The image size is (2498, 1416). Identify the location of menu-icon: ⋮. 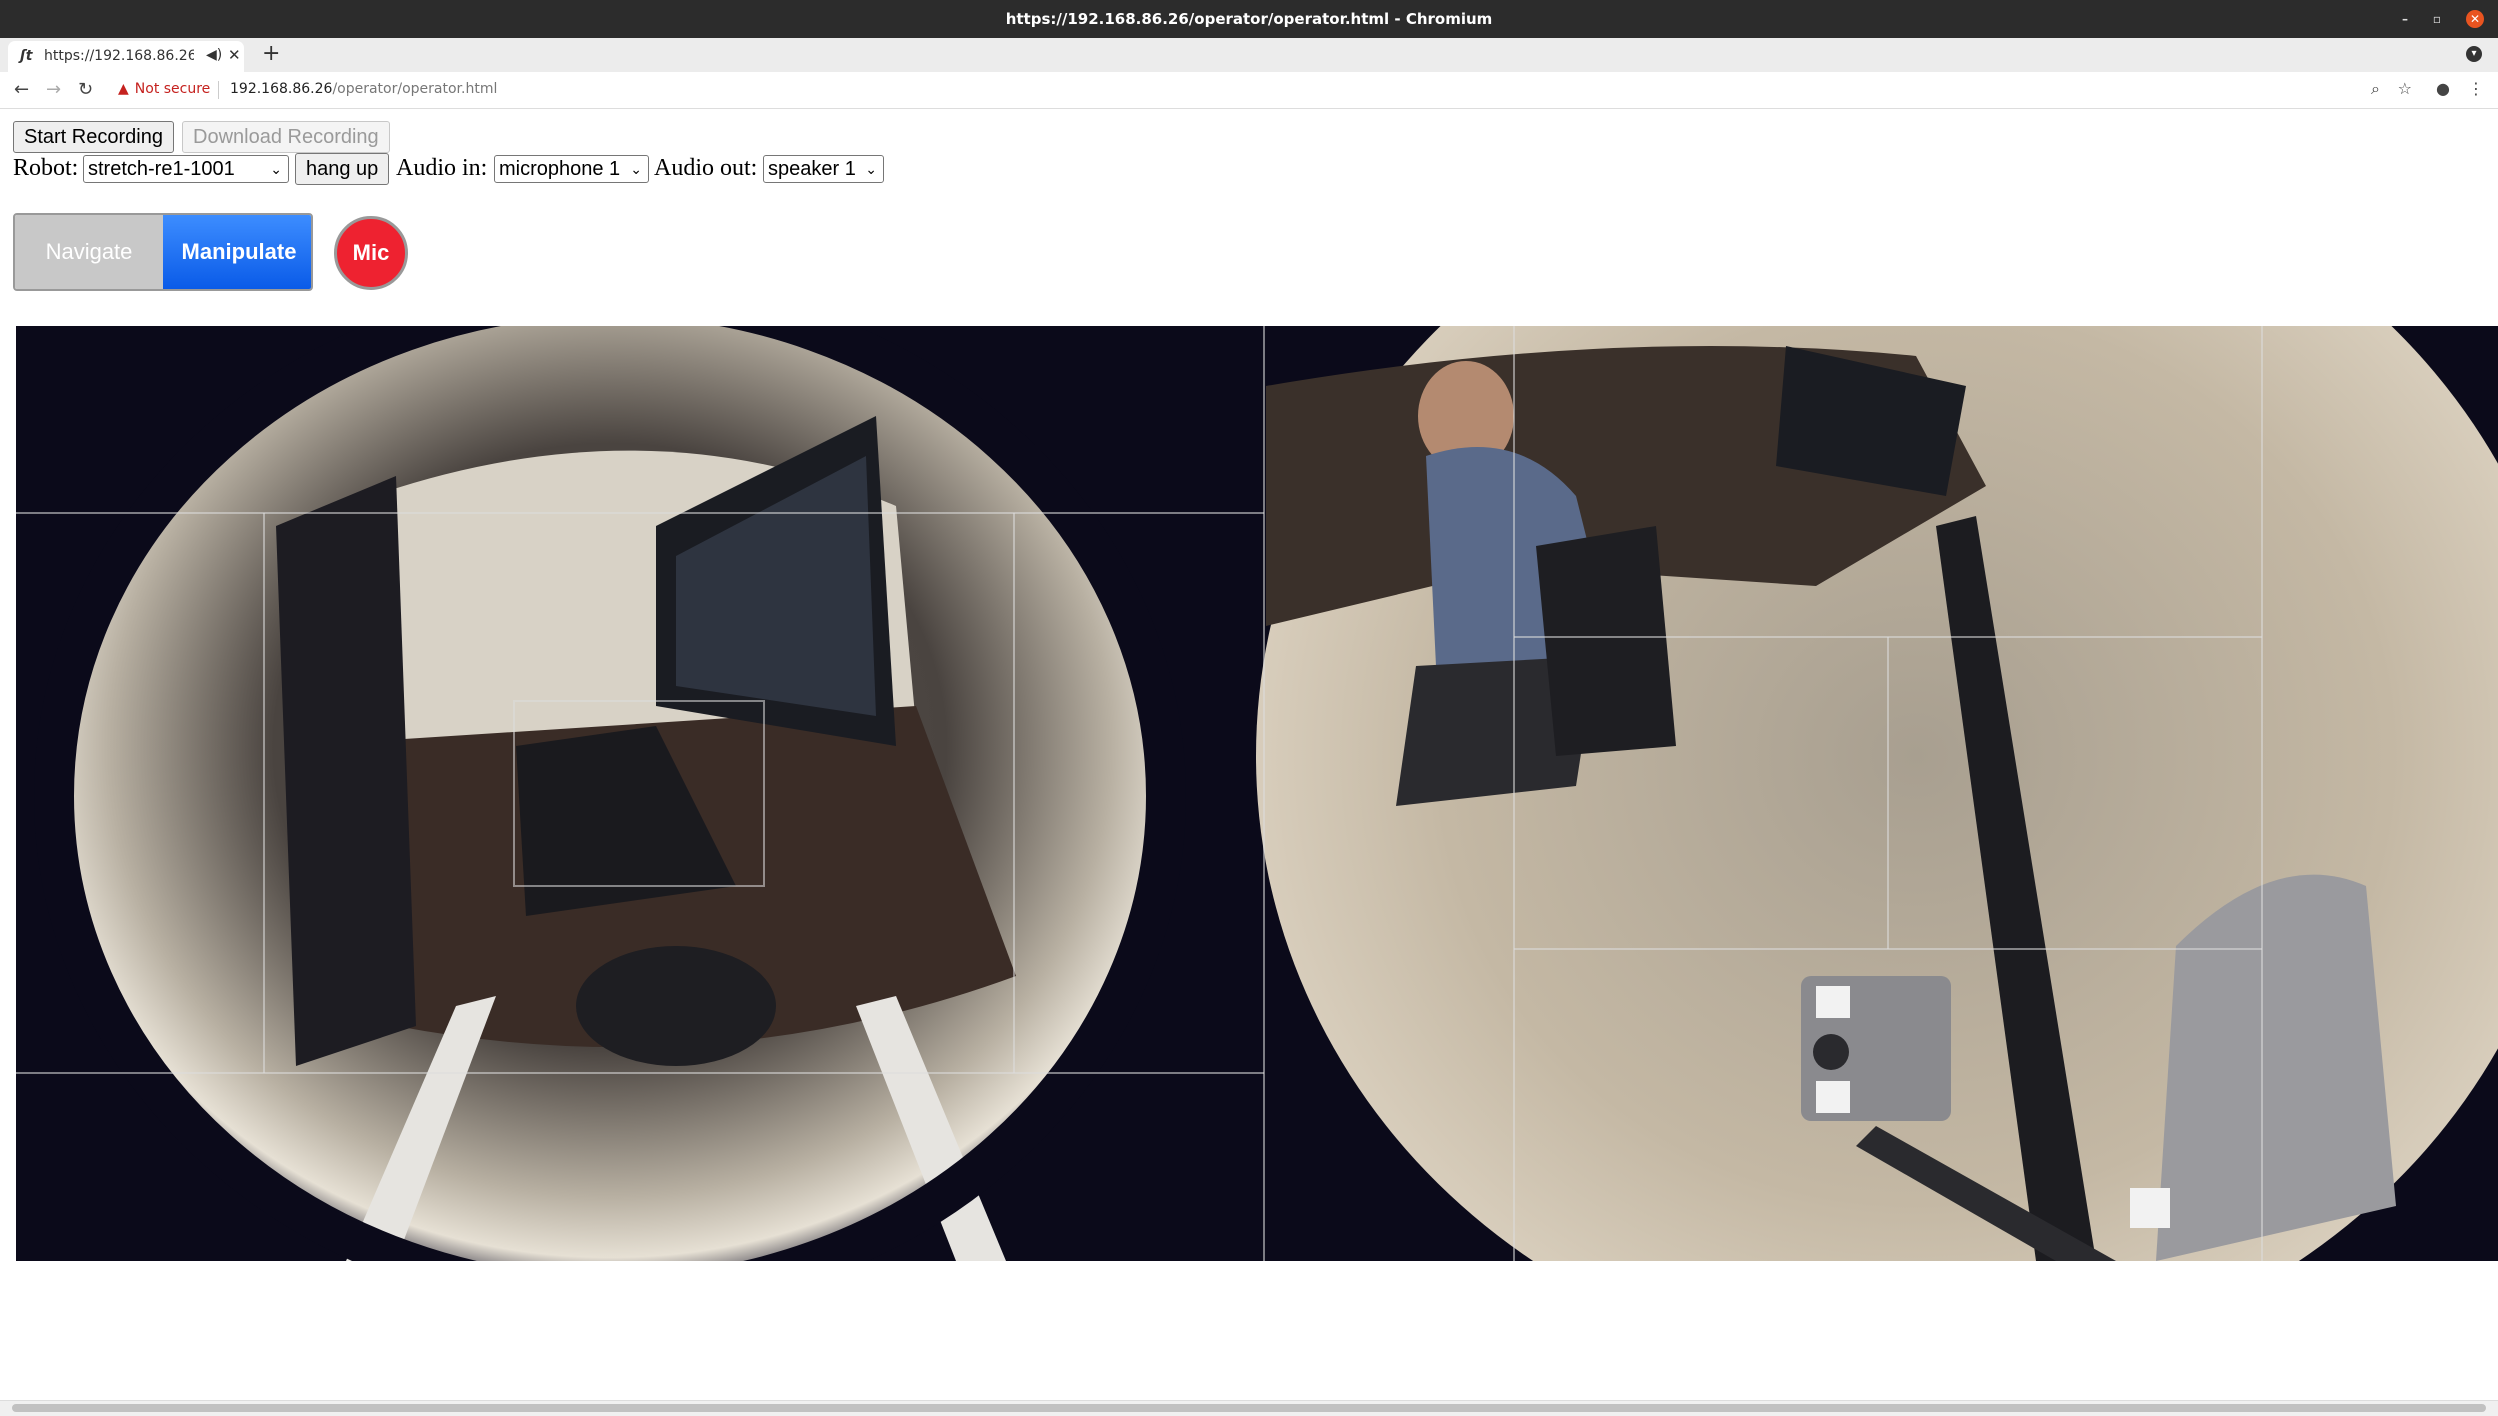
(2476, 88).